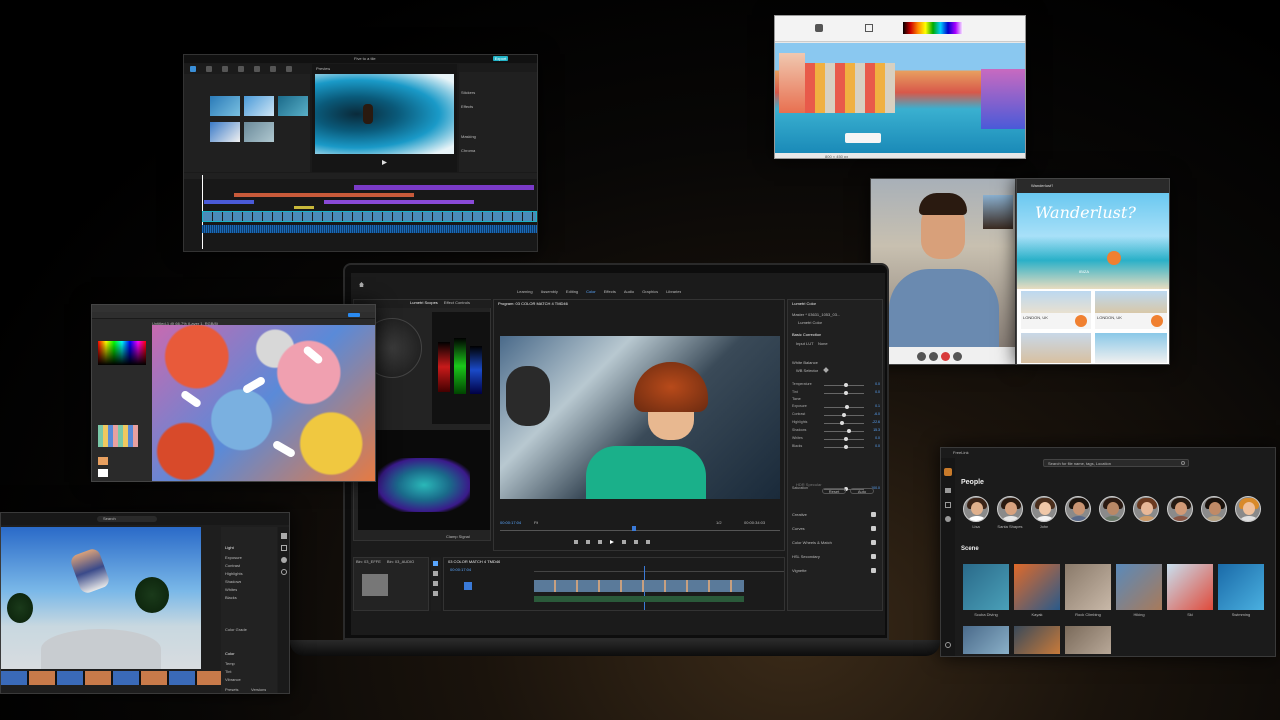  I want to click on destination-card-2: LONDON, UK, so click(1131, 310).